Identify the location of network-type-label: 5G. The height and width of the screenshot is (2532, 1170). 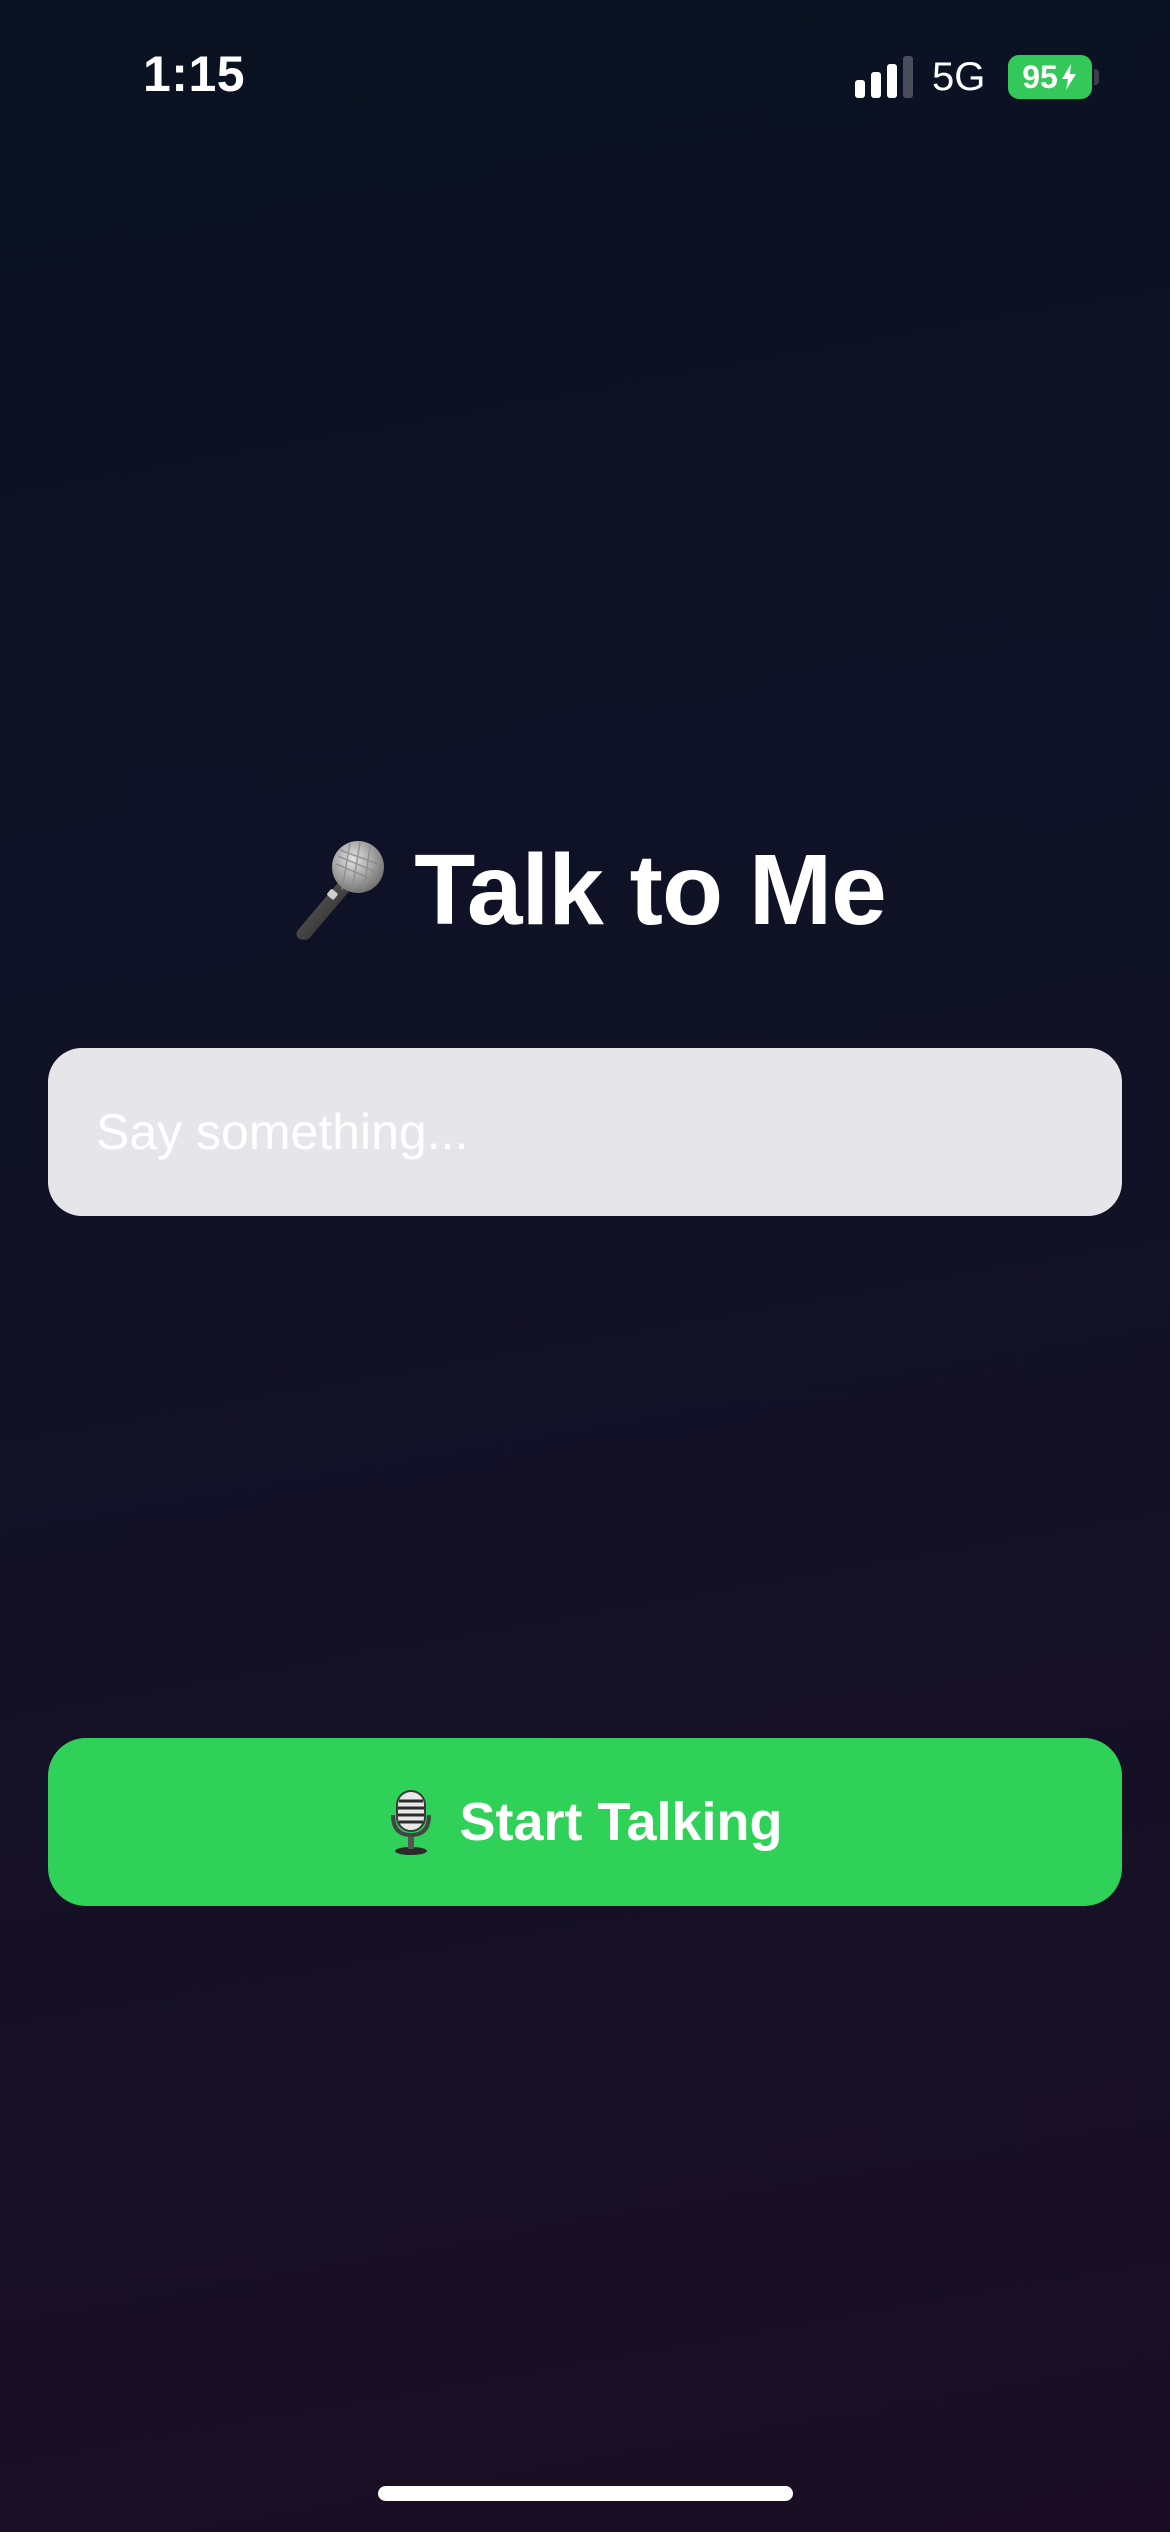
(959, 77).